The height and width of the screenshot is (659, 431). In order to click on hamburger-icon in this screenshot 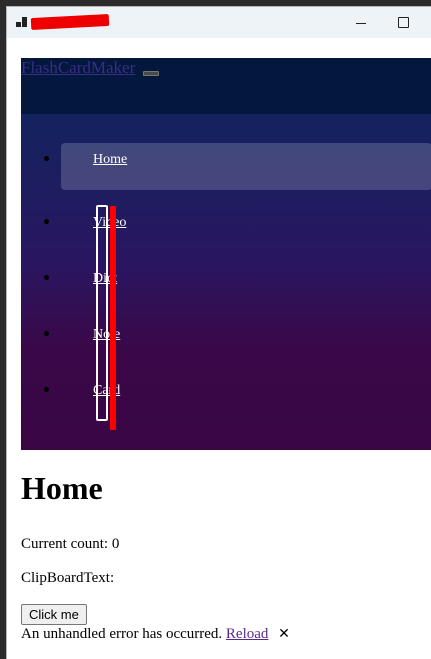, I will do `click(151, 73)`.